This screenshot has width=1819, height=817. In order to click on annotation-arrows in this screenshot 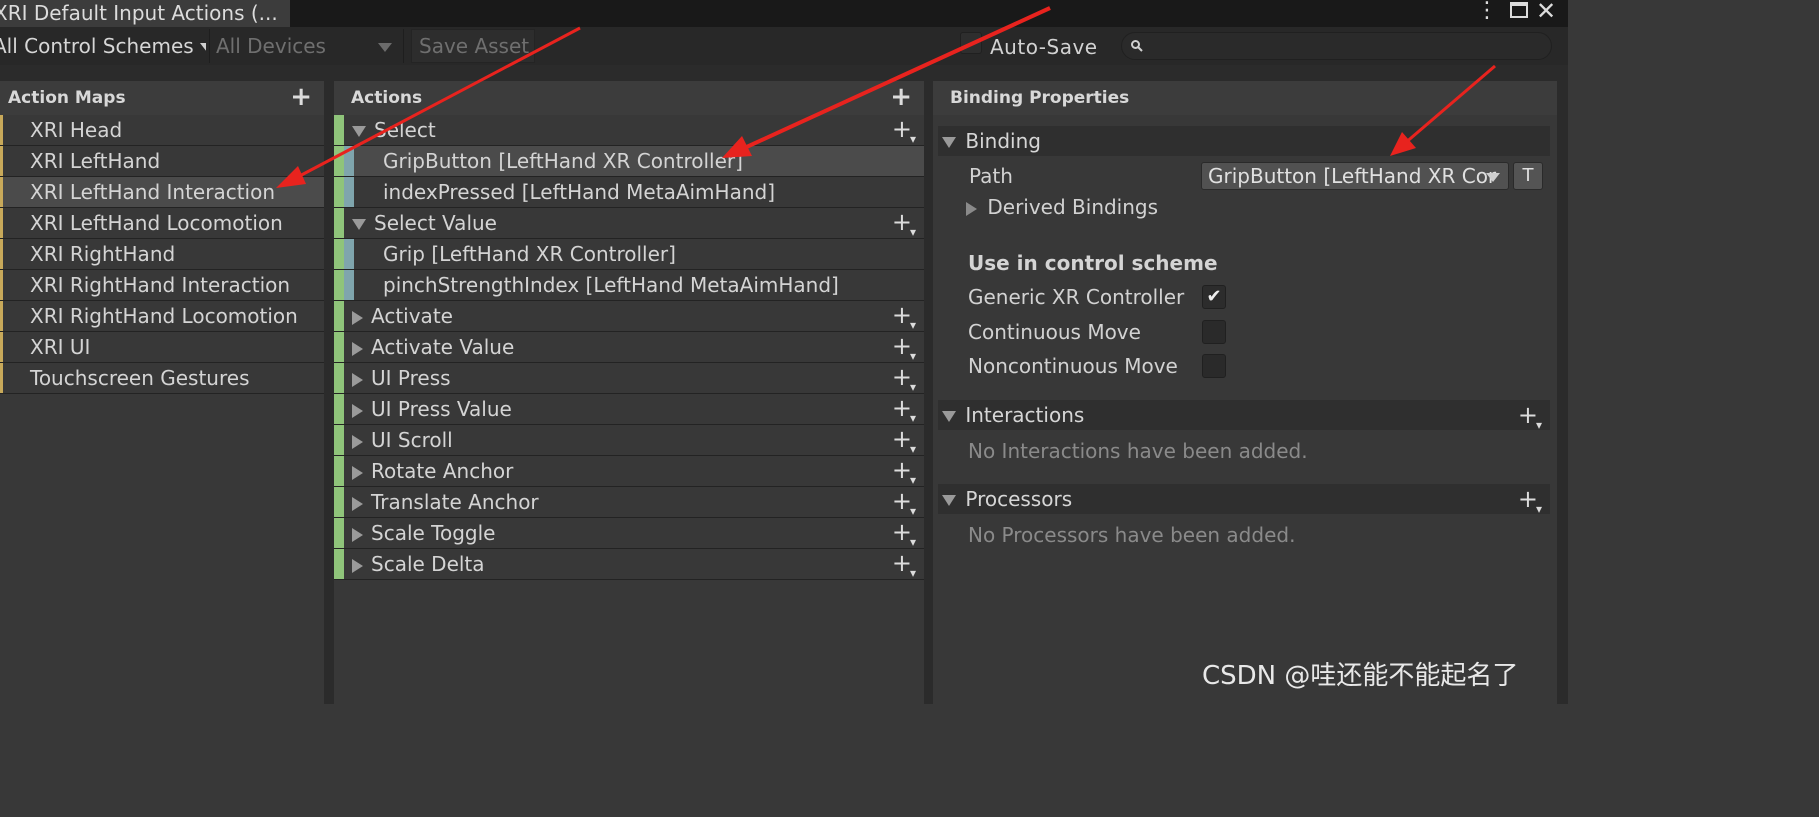, I will do `click(886, 97)`.